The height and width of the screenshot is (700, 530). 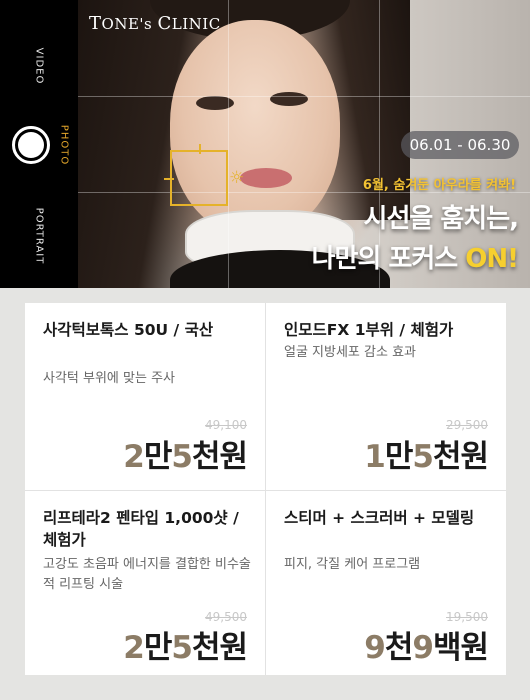 What do you see at coordinates (147, 574) in the screenshot?
I see `product-description: 고강도 초음파 에너지를 결합한 비수술적 리프팅 시술` at bounding box center [147, 574].